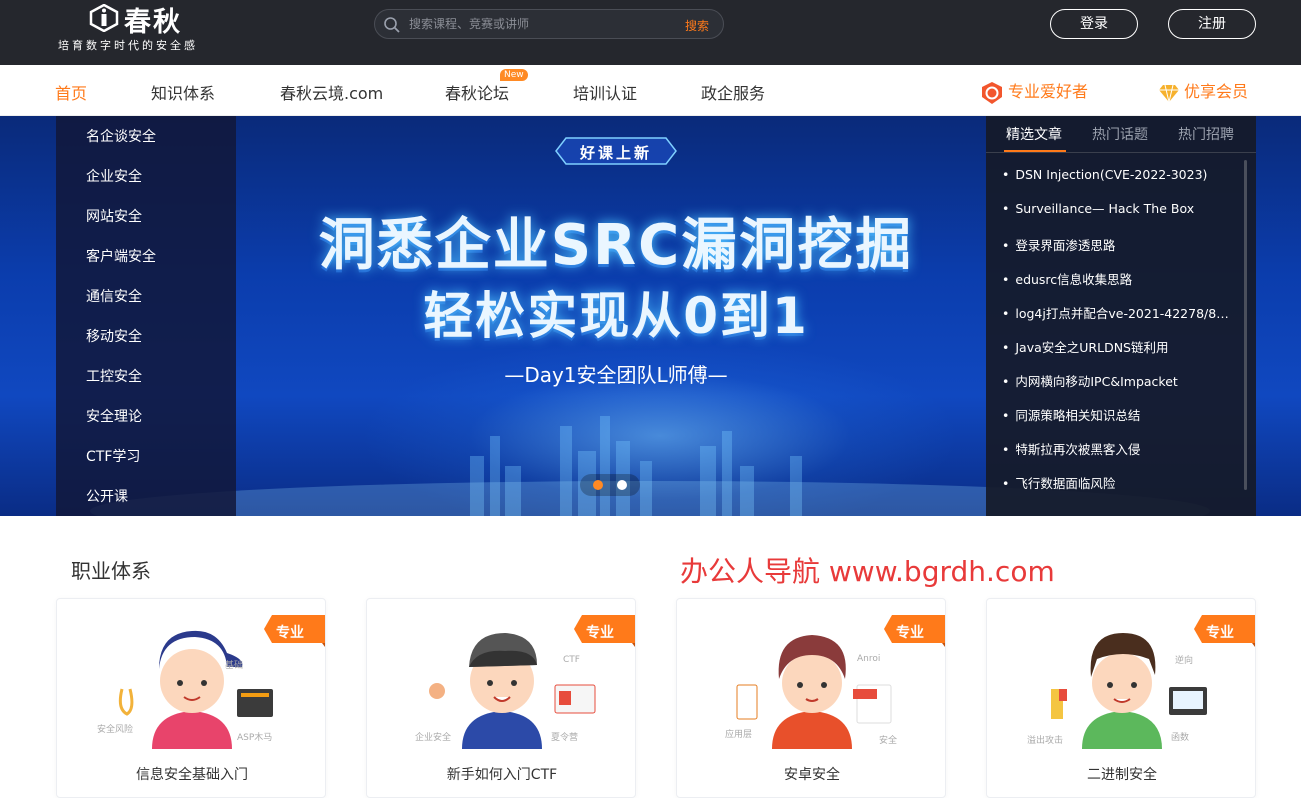 This screenshot has height=798, width=1301. I want to click on vip-link: 优享会员, so click(1203, 90).